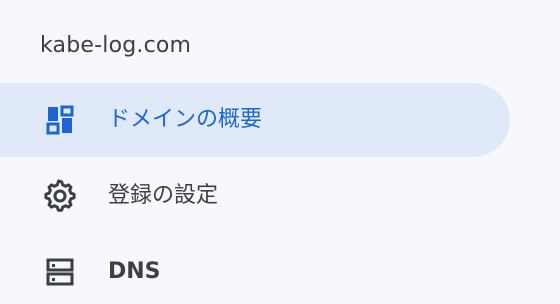  Describe the element at coordinates (60, 196) in the screenshot. I see `gear-icon` at that location.